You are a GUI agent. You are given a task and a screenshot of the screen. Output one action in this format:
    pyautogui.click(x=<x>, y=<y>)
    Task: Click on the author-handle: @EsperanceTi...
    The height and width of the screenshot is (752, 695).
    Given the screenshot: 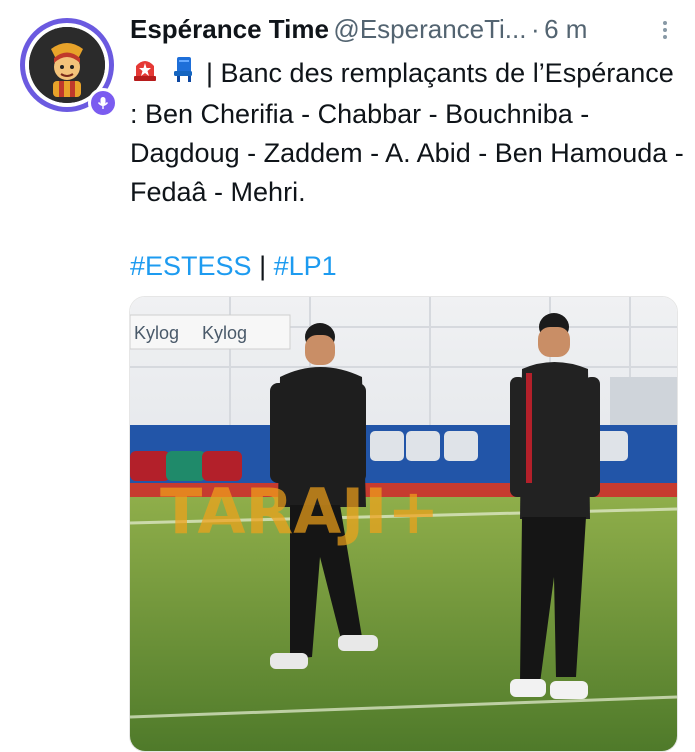 What is the action you would take?
    pyautogui.click(x=429, y=29)
    